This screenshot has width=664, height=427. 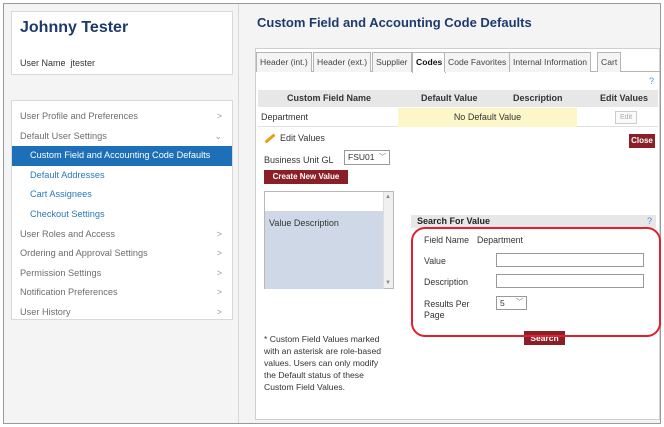 What do you see at coordinates (285, 117) in the screenshot?
I see `custom-field-name: Department` at bounding box center [285, 117].